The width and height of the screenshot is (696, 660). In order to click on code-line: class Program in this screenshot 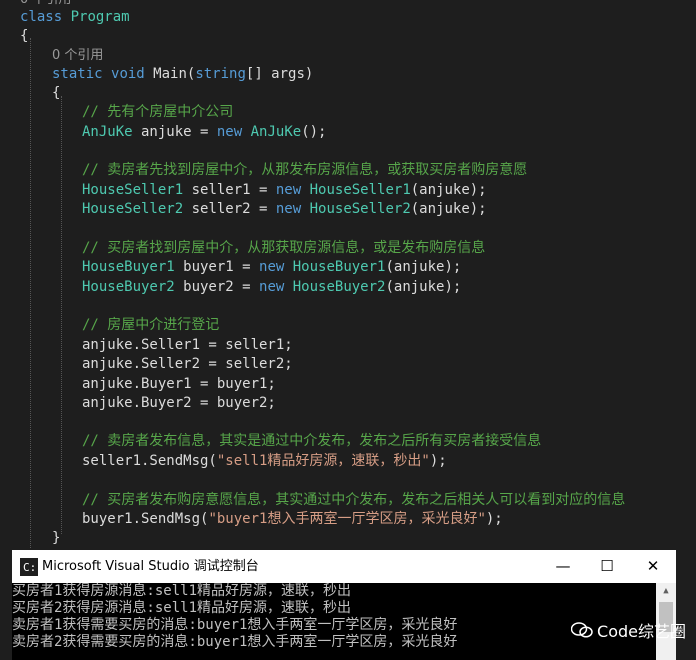, I will do `click(75, 17)`.